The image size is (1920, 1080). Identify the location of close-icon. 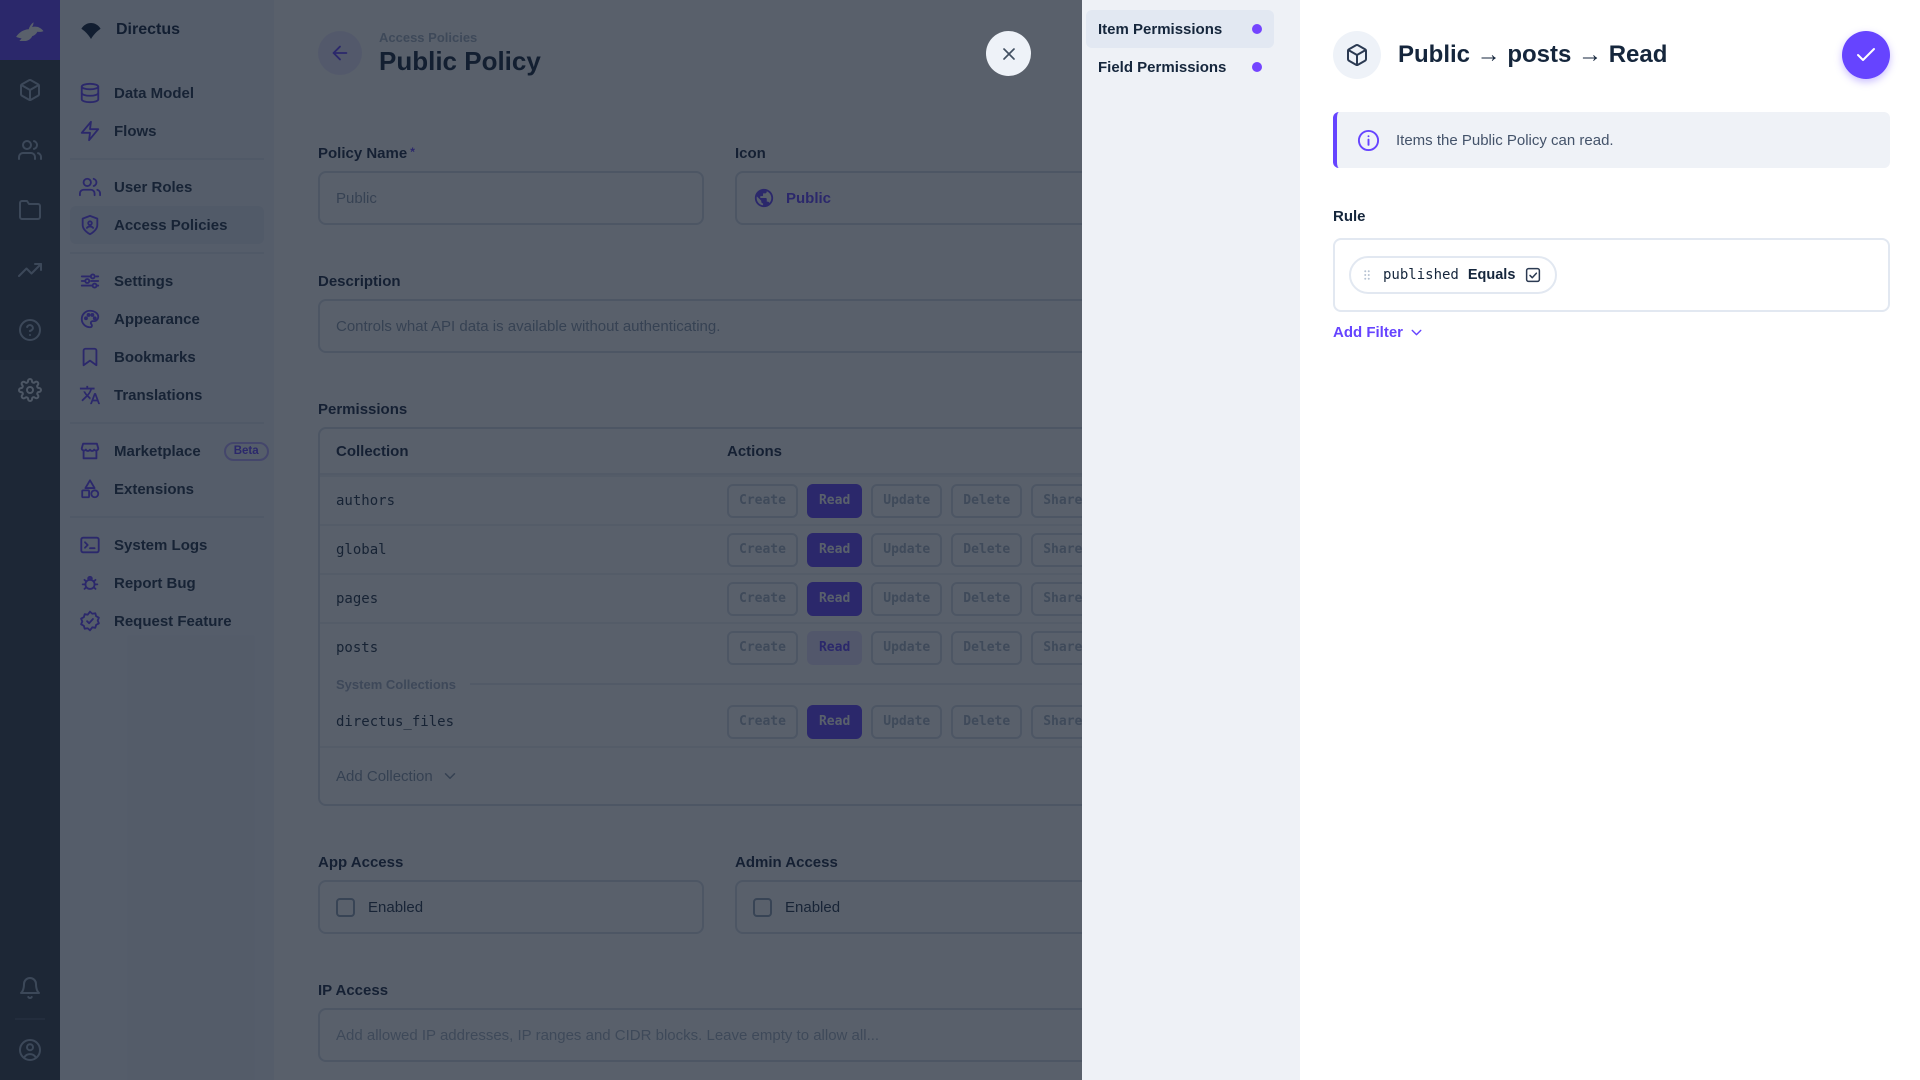
(1009, 54).